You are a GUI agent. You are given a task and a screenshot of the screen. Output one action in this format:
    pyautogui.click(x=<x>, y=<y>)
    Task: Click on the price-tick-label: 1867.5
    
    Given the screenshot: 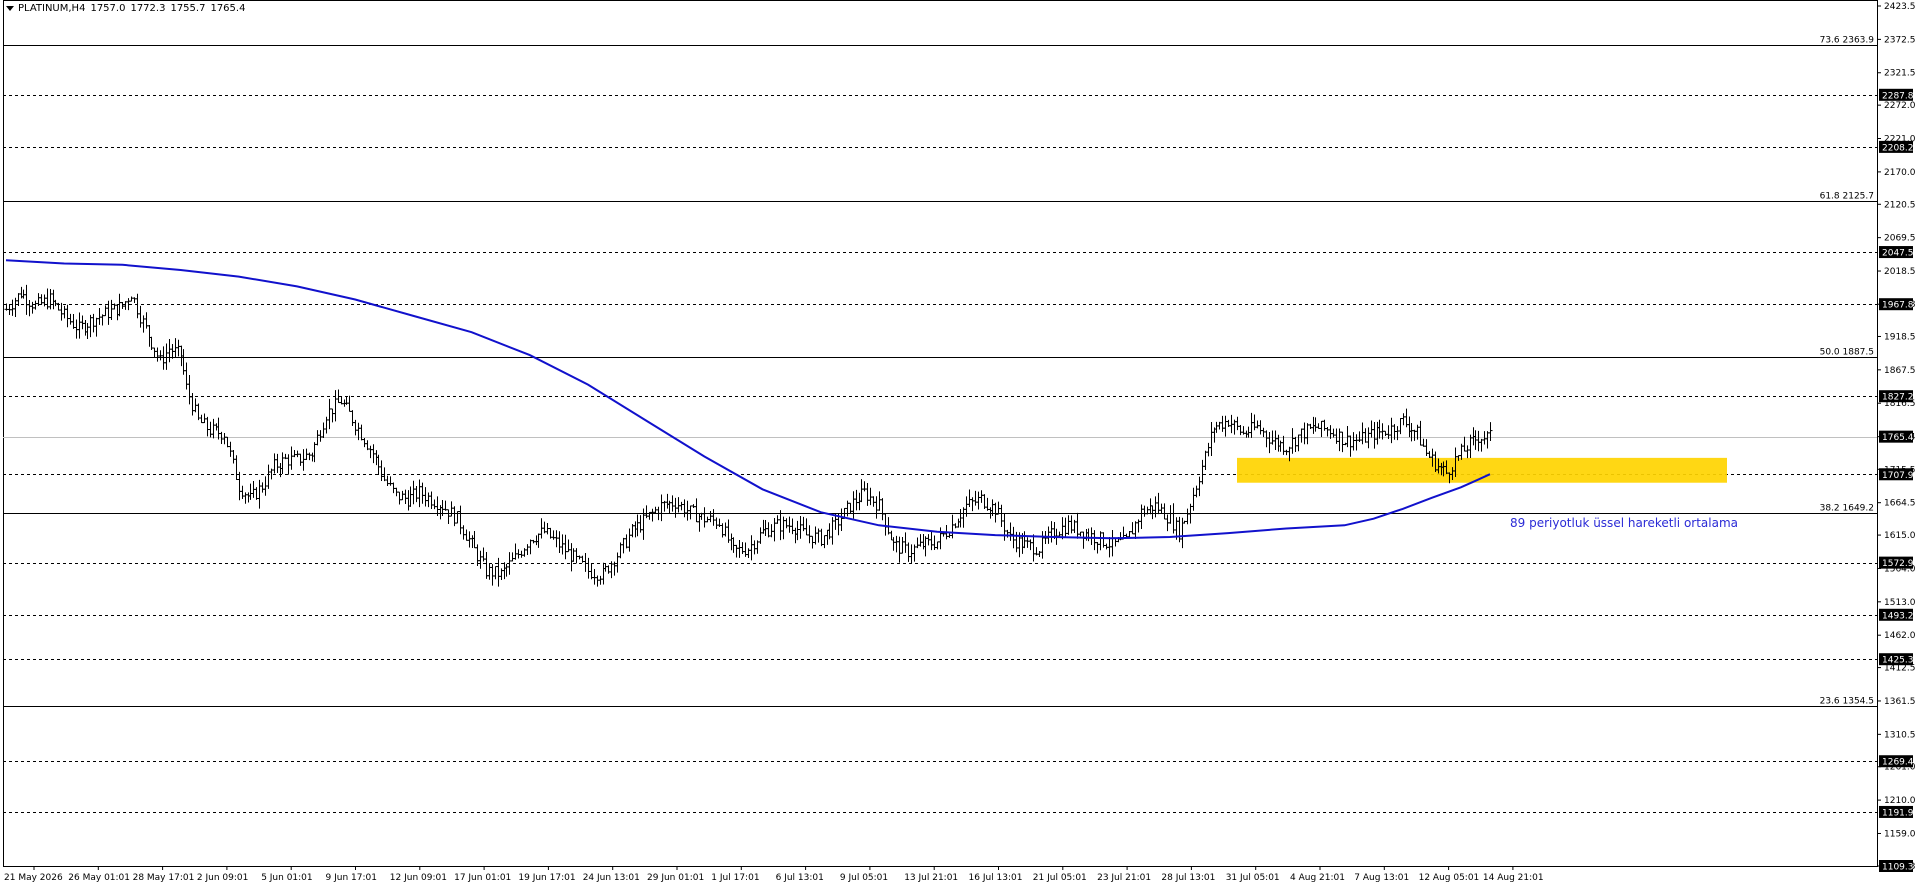 What is the action you would take?
    pyautogui.click(x=1900, y=371)
    